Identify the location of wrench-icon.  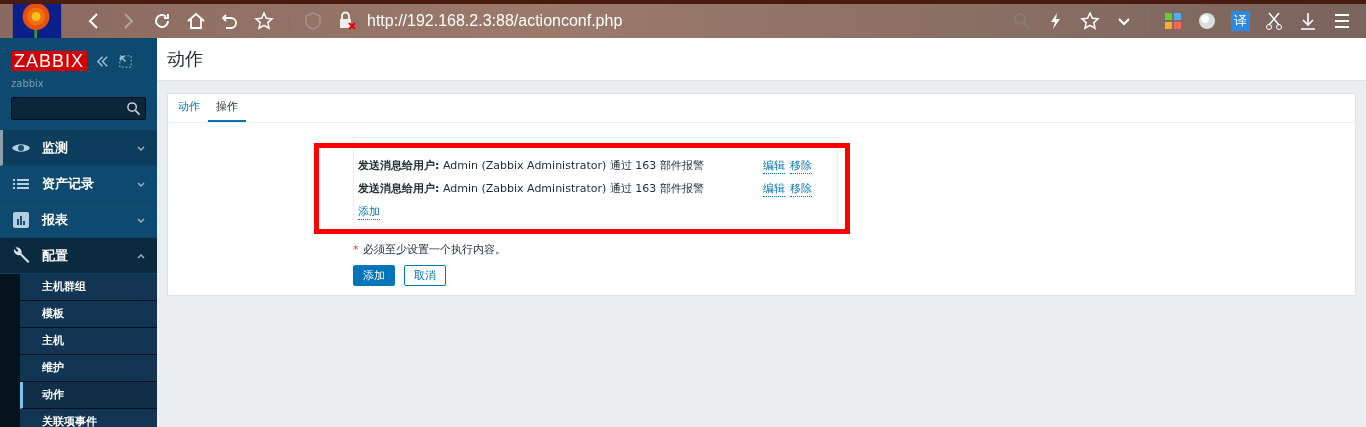
(21, 255).